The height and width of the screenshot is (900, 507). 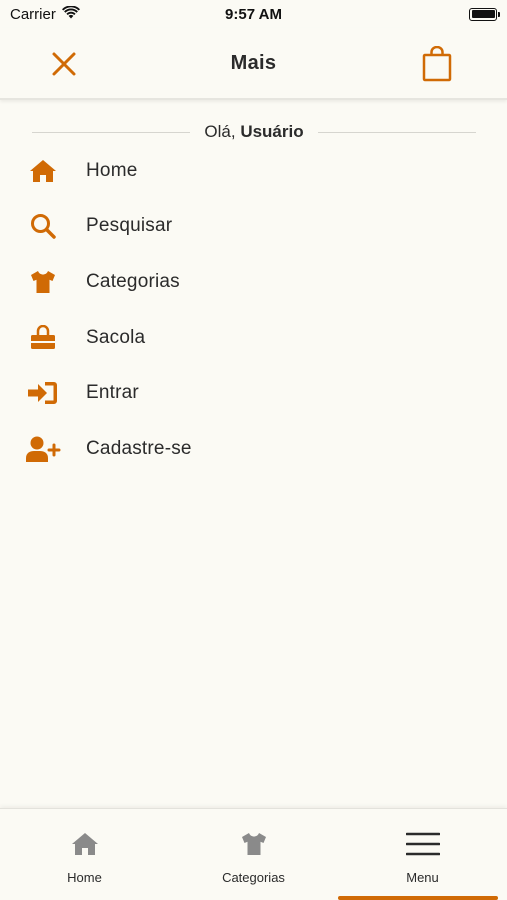 I want to click on user-name: Usuário, so click(x=272, y=131).